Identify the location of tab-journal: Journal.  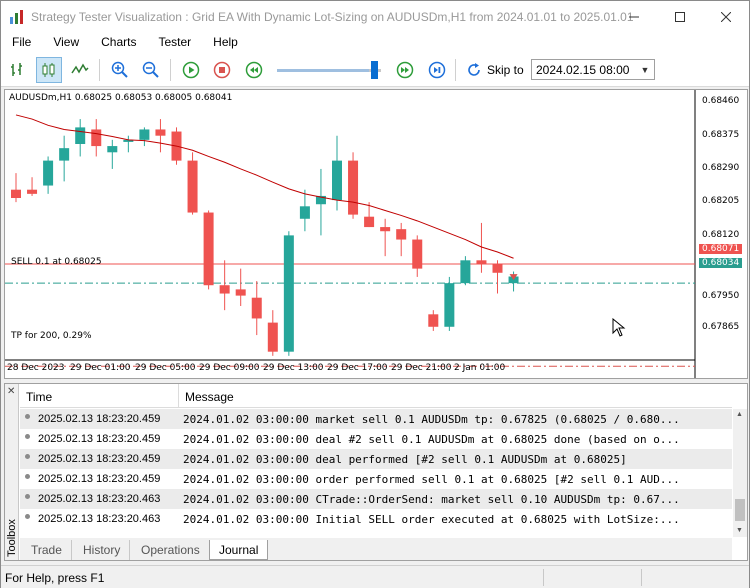
(239, 550).